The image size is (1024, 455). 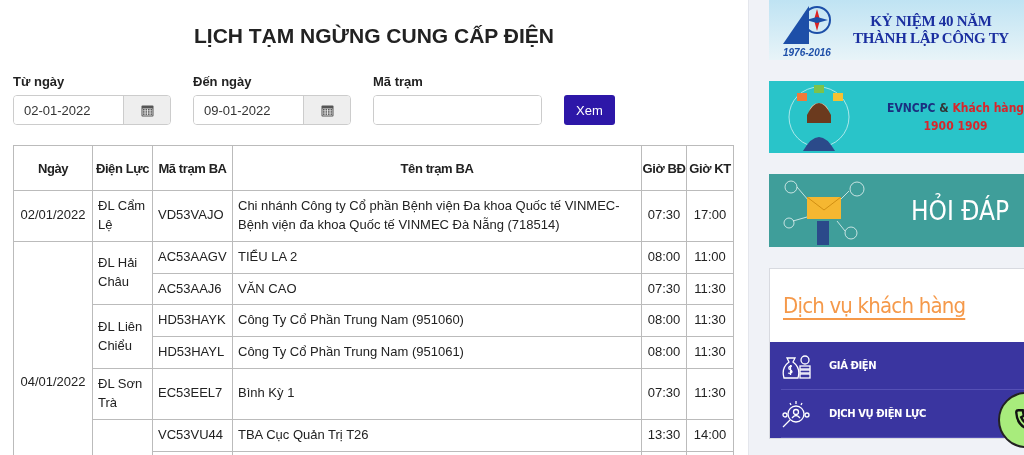 What do you see at coordinates (710, 216) in the screenshot?
I see `end-time-cell: 17:00` at bounding box center [710, 216].